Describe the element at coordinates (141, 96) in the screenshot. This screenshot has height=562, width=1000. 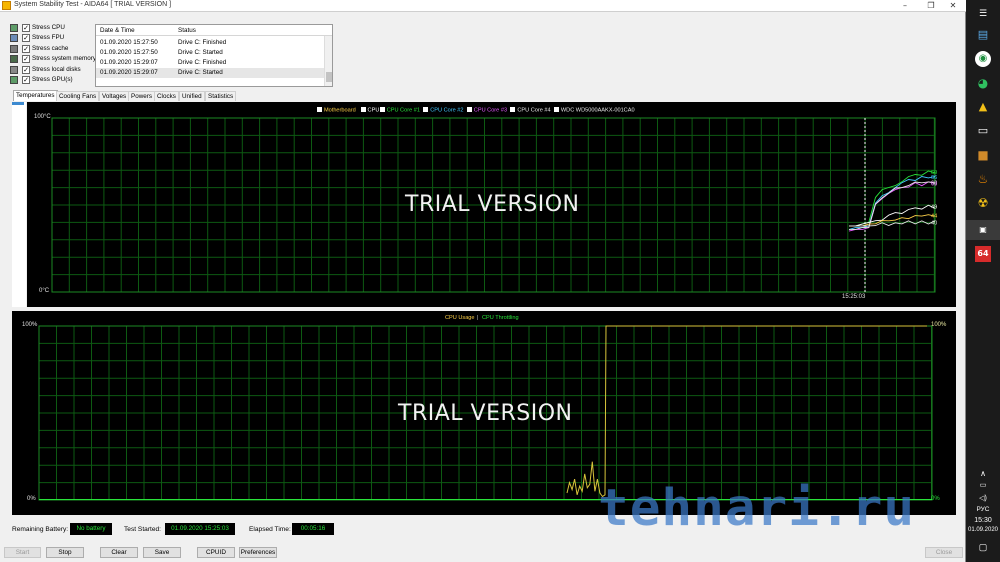
I see `tab-powers: Powers` at that location.